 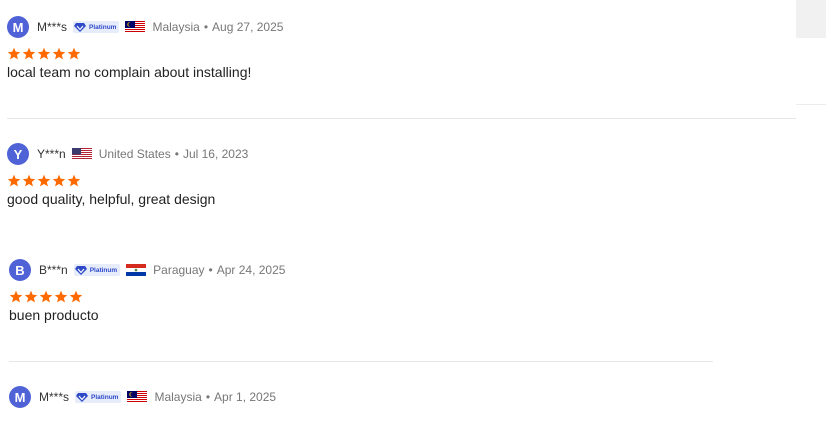 I want to click on paraguay-flag-icon, so click(x=136, y=270).